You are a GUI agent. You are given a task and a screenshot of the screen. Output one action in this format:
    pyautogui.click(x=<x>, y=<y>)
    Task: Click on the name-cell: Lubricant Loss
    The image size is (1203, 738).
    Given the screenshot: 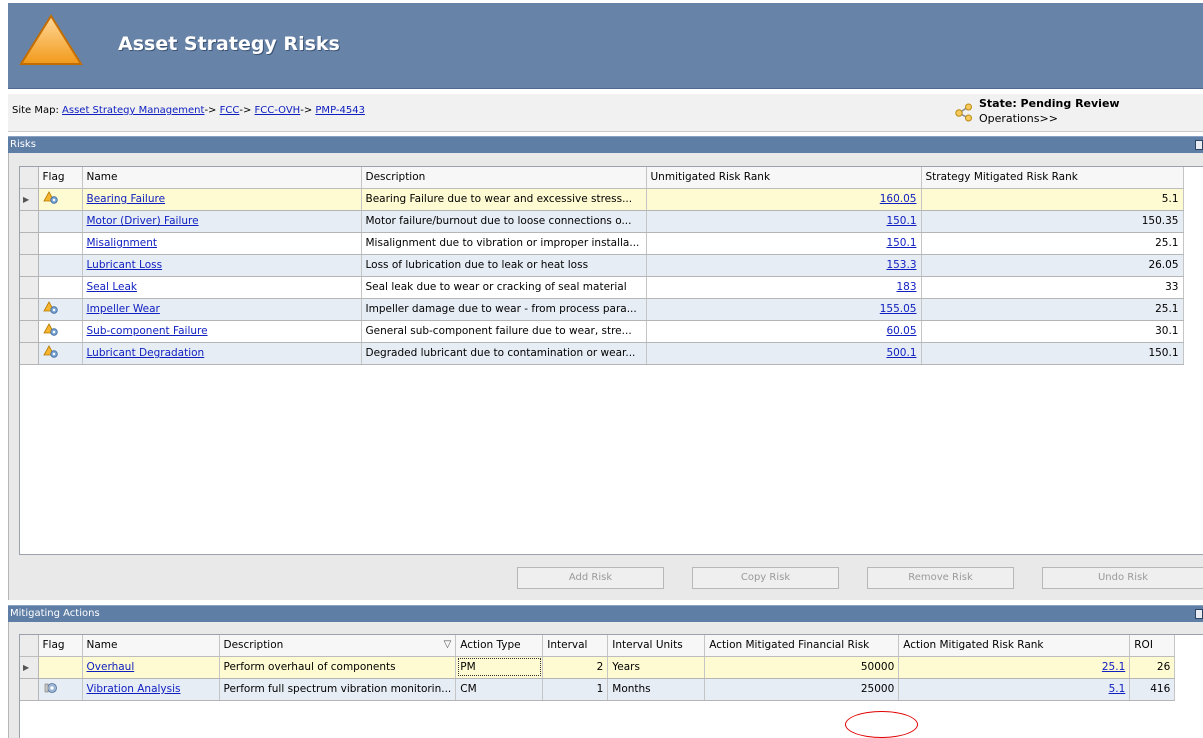 What is the action you would take?
    pyautogui.click(x=222, y=265)
    